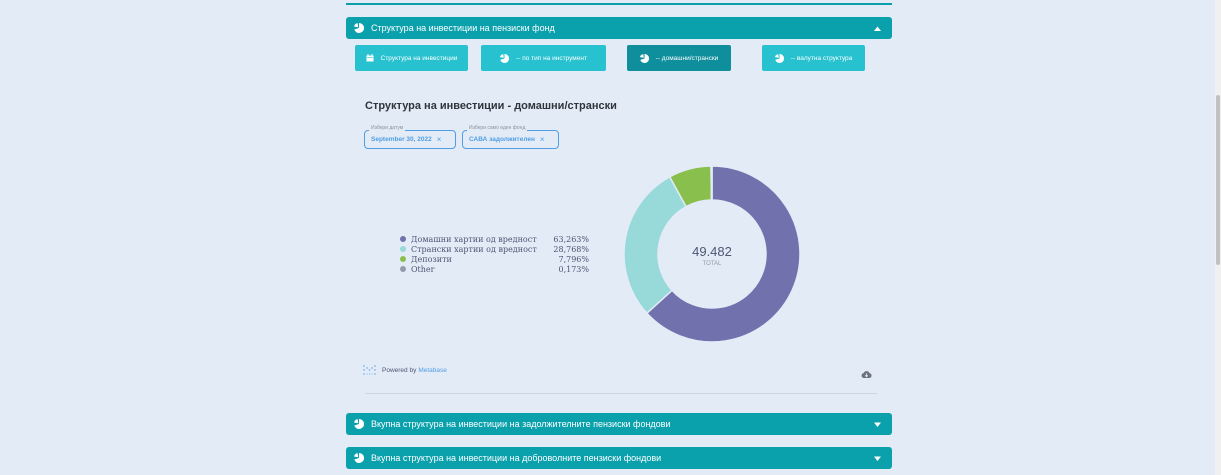  I want to click on scrollbar, so click(1218, 237).